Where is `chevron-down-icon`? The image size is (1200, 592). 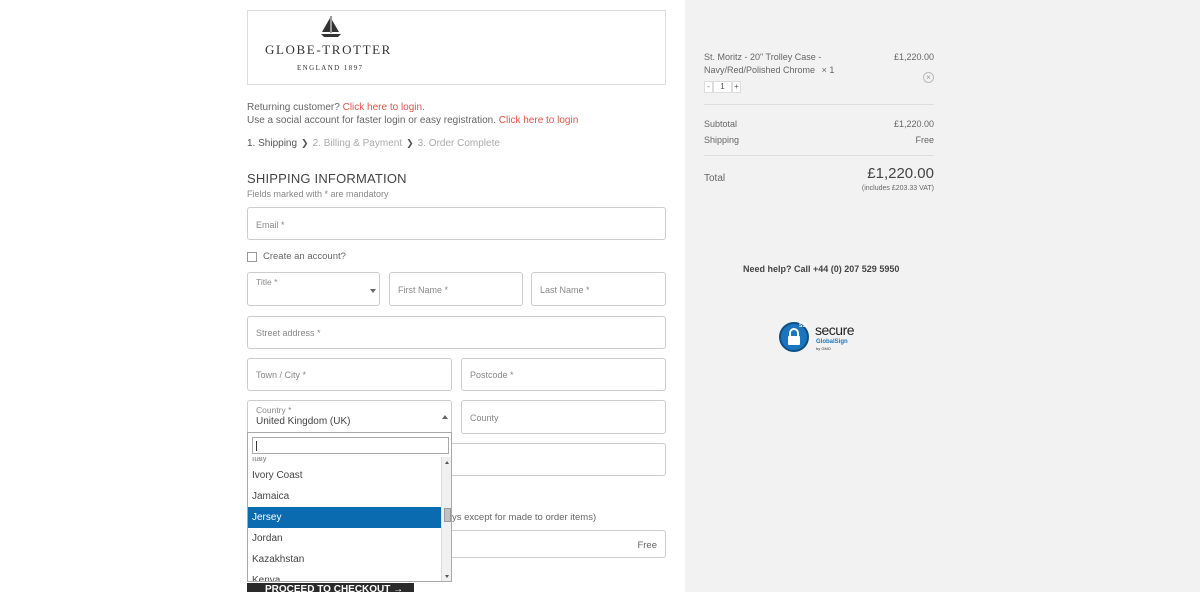 chevron-down-icon is located at coordinates (373, 291).